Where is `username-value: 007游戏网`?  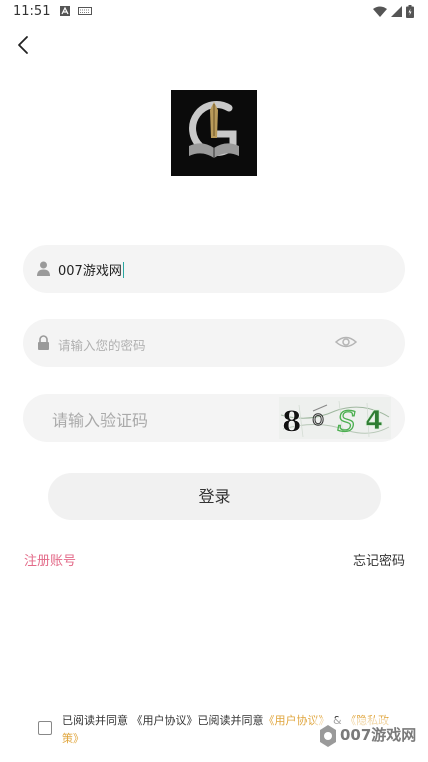 username-value: 007游戏网 is located at coordinates (90, 271).